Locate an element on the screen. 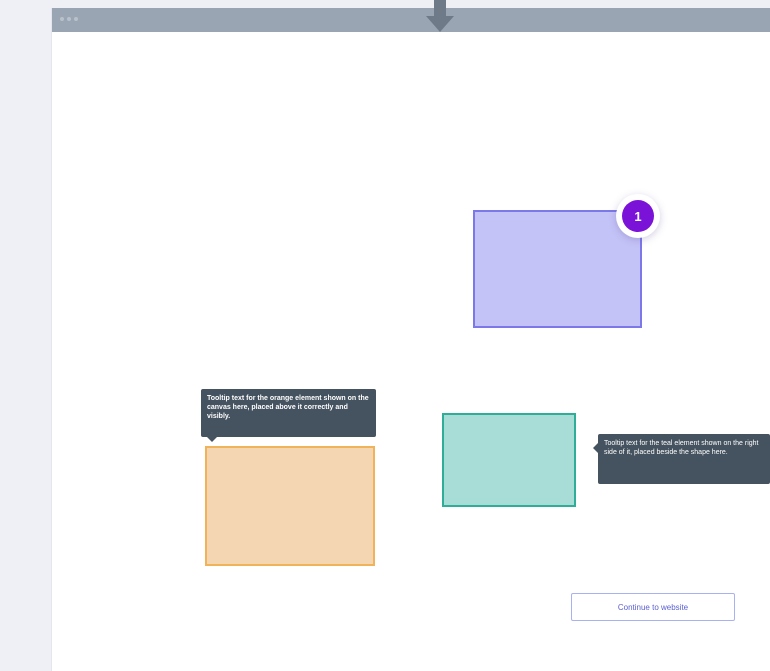 This screenshot has height=671, width=770. purple-rectangle is located at coordinates (557, 269).